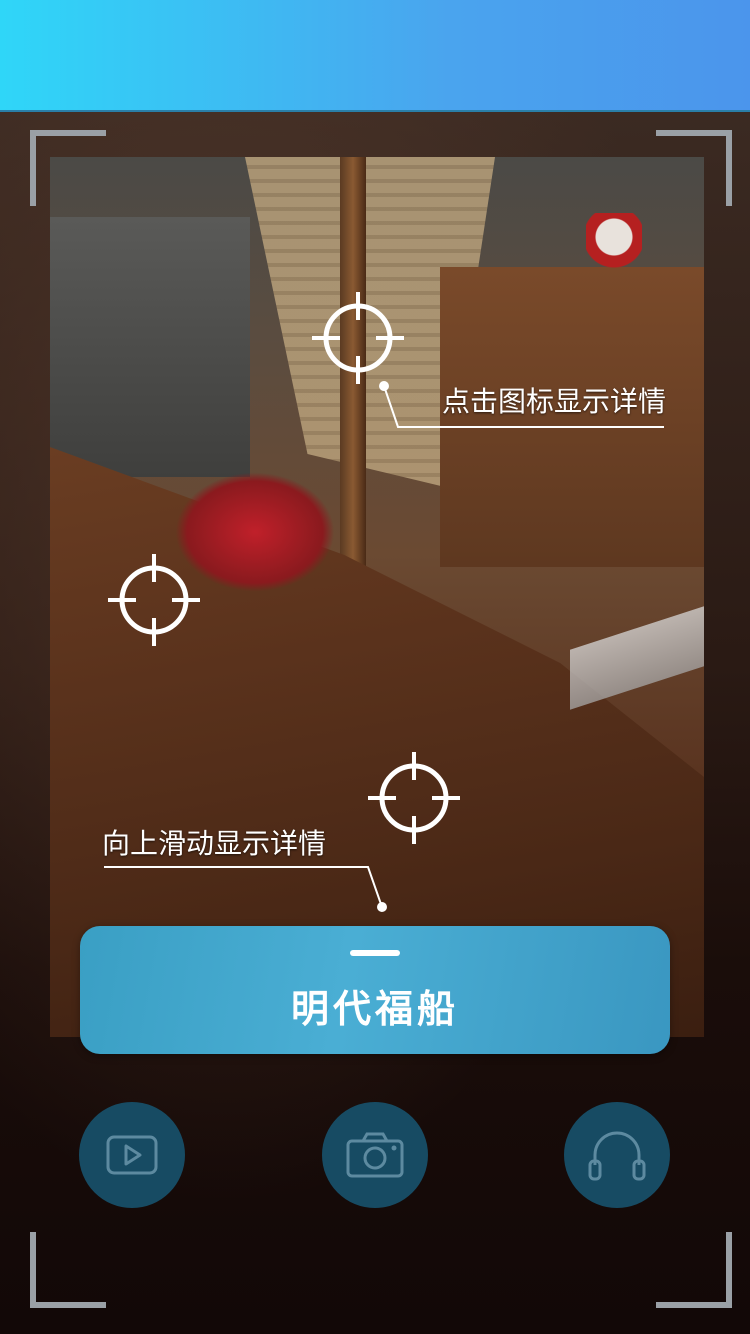 Image resolution: width=750 pixels, height=1334 pixels. I want to click on hotspot-target-hull, so click(414, 798).